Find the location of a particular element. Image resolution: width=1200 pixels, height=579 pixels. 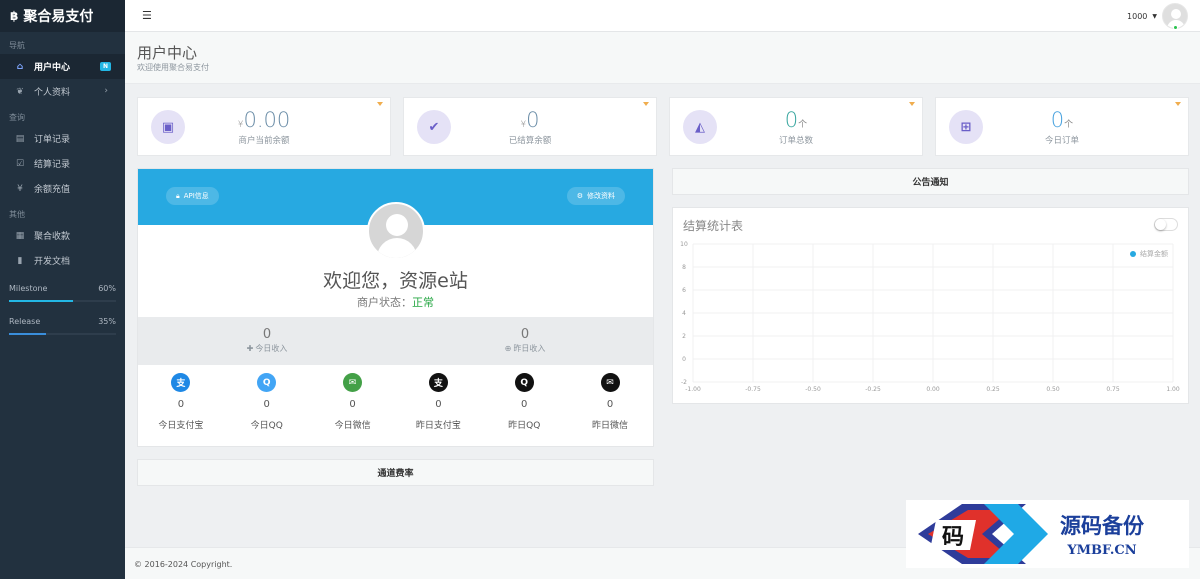

progress-item: Milestone 60% is located at coordinates (62, 291).